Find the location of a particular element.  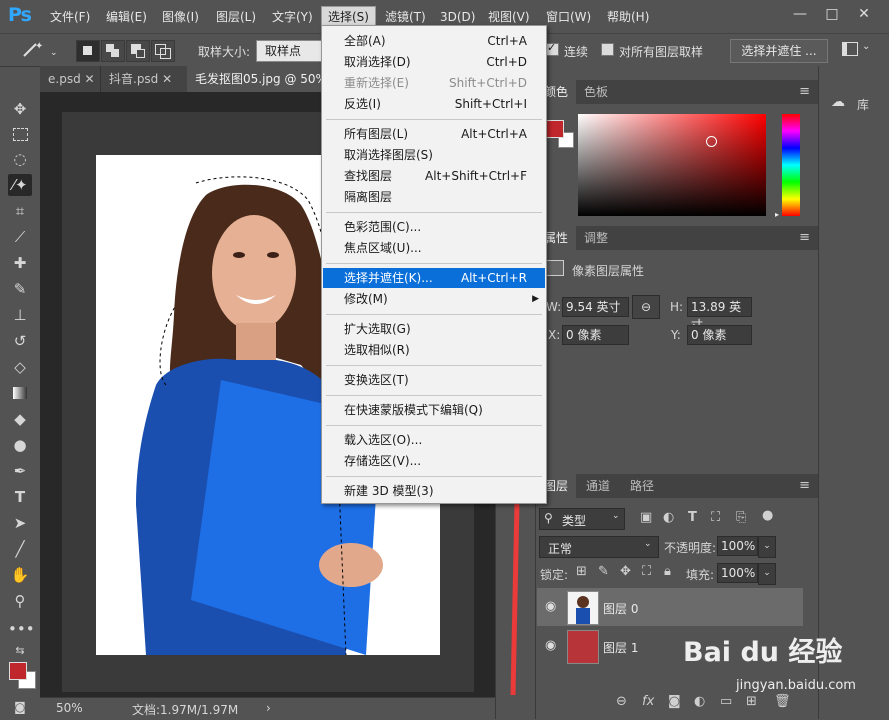

width-field: 9.54 英寸 is located at coordinates (595, 307).